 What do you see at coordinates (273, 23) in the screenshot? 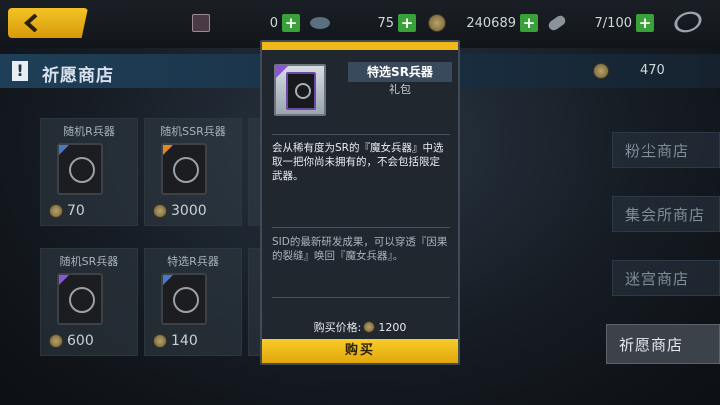
I see `card-pack-value: 0` at bounding box center [273, 23].